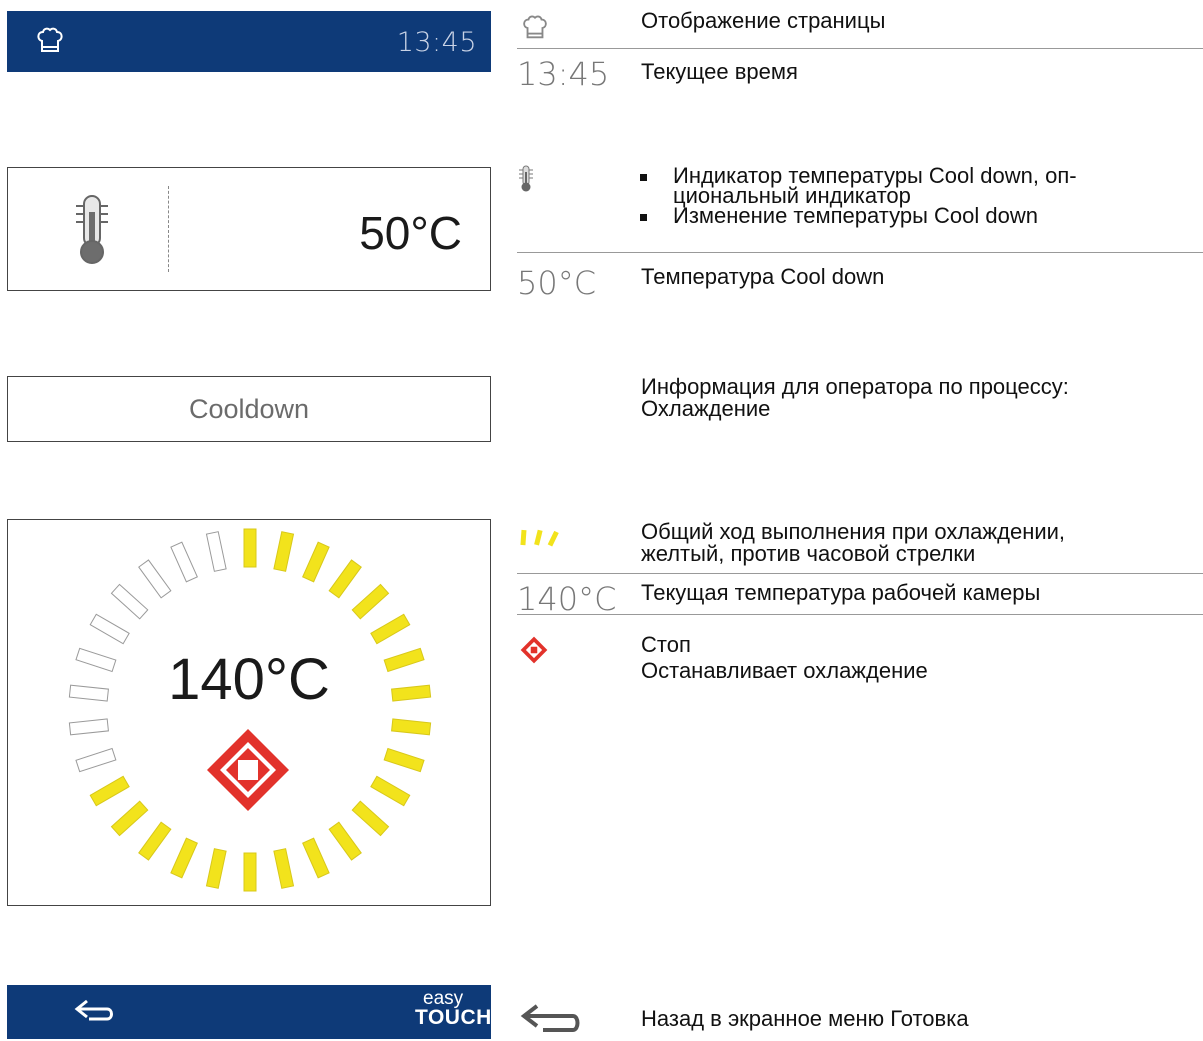  Describe the element at coordinates (541, 539) in the screenshot. I see `legend-progress-segments-icon` at that location.